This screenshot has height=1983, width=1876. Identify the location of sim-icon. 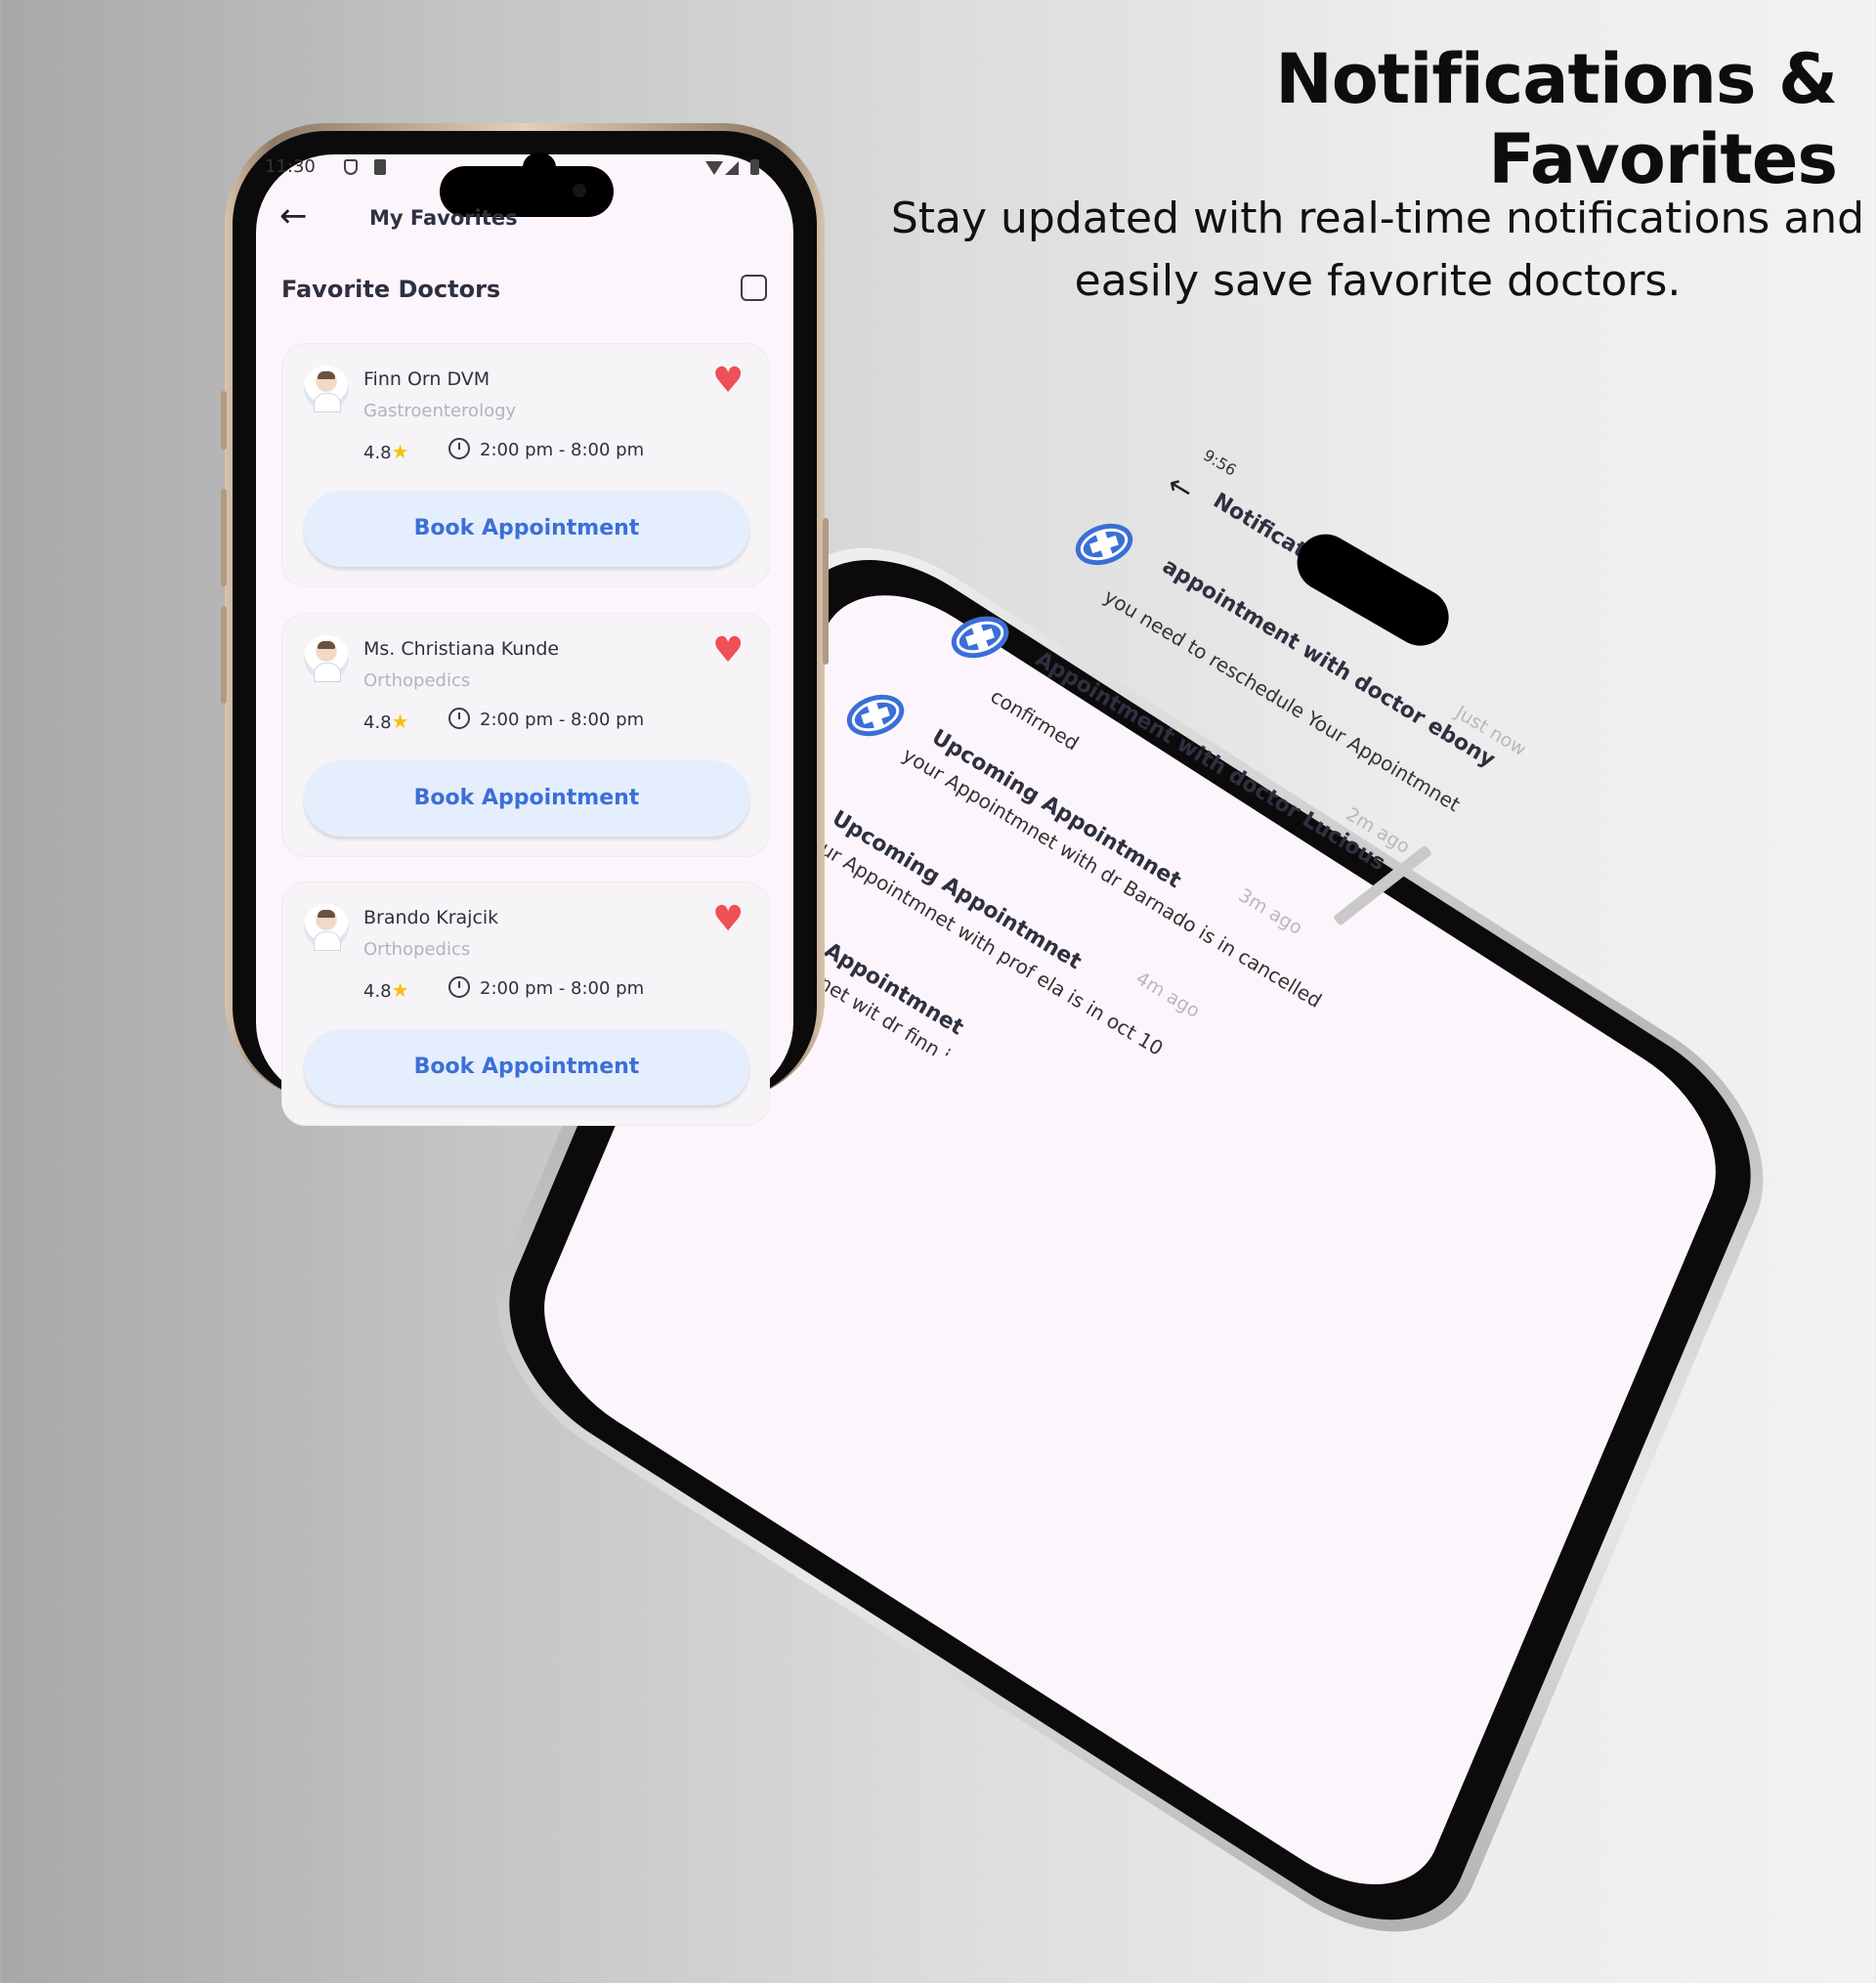
(380, 167).